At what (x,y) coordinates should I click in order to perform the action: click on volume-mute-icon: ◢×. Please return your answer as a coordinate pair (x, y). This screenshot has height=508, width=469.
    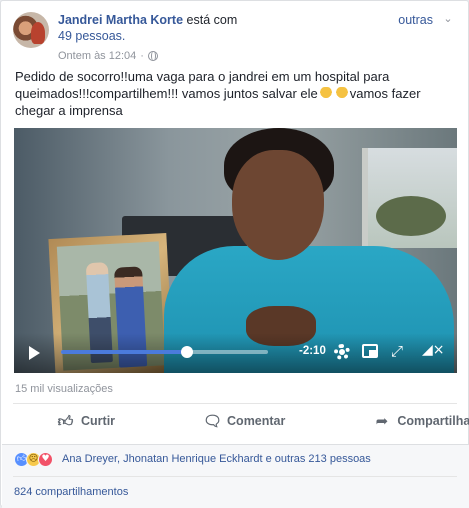
    Looking at the image, I should click on (433, 350).